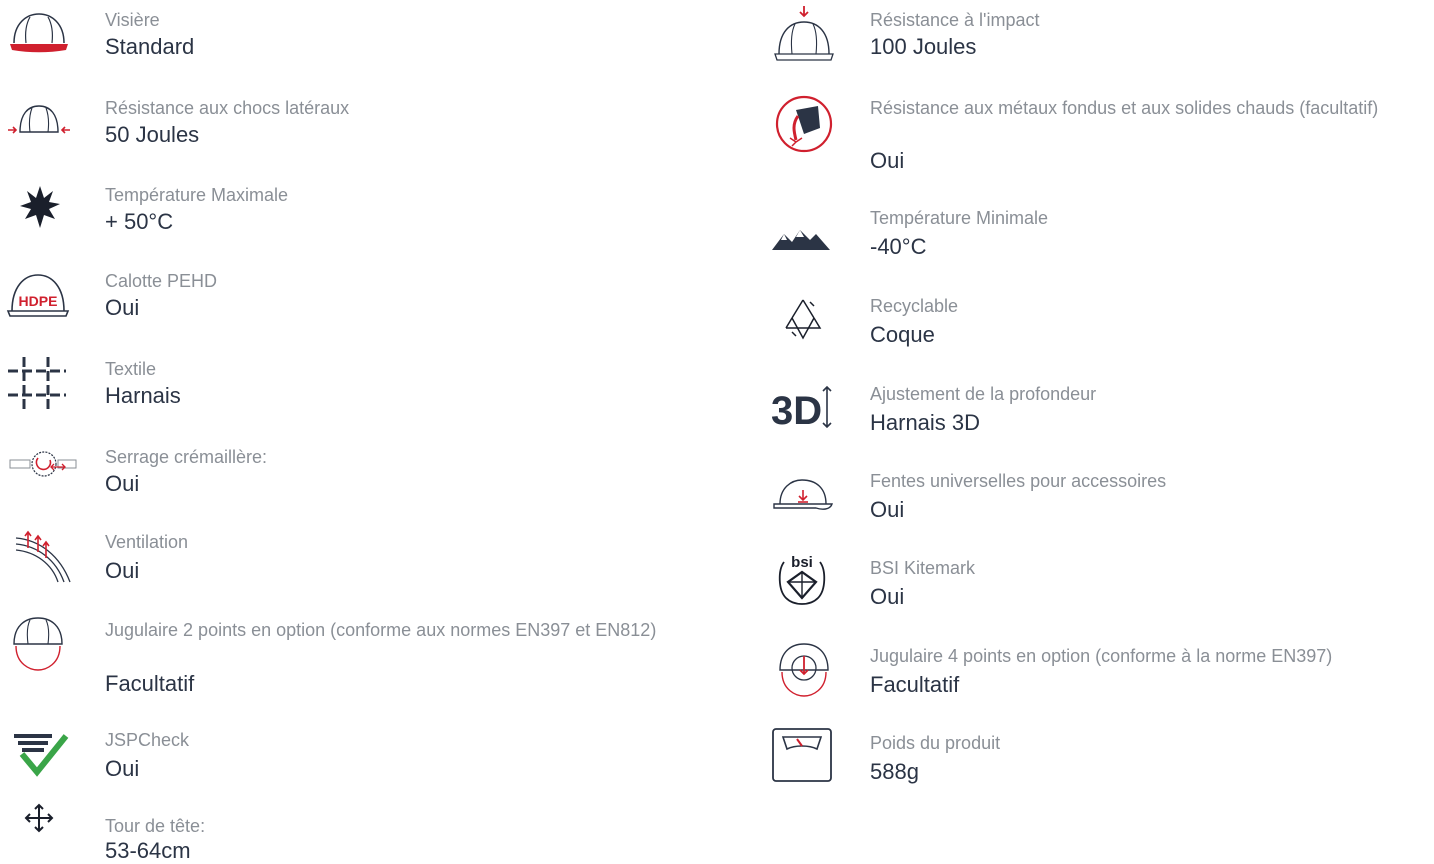 This screenshot has height=864, width=1434. Describe the element at coordinates (1018, 481) in the screenshot. I see `spec-label: Fentes universelles pour accessoires` at that location.